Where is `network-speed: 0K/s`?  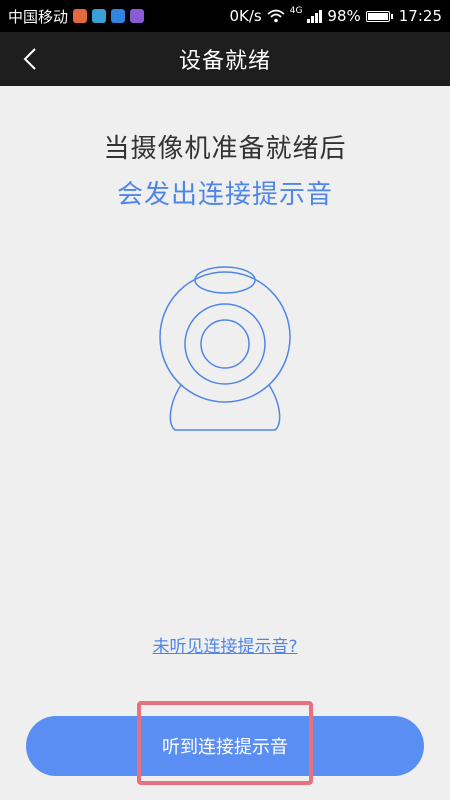
network-speed: 0K/s is located at coordinates (245, 16).